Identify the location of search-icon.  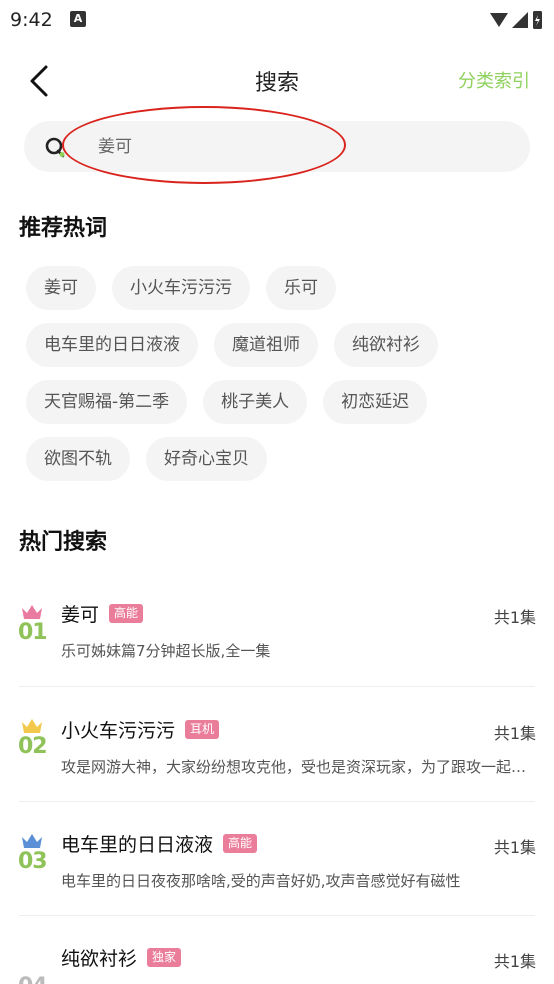
(55, 147).